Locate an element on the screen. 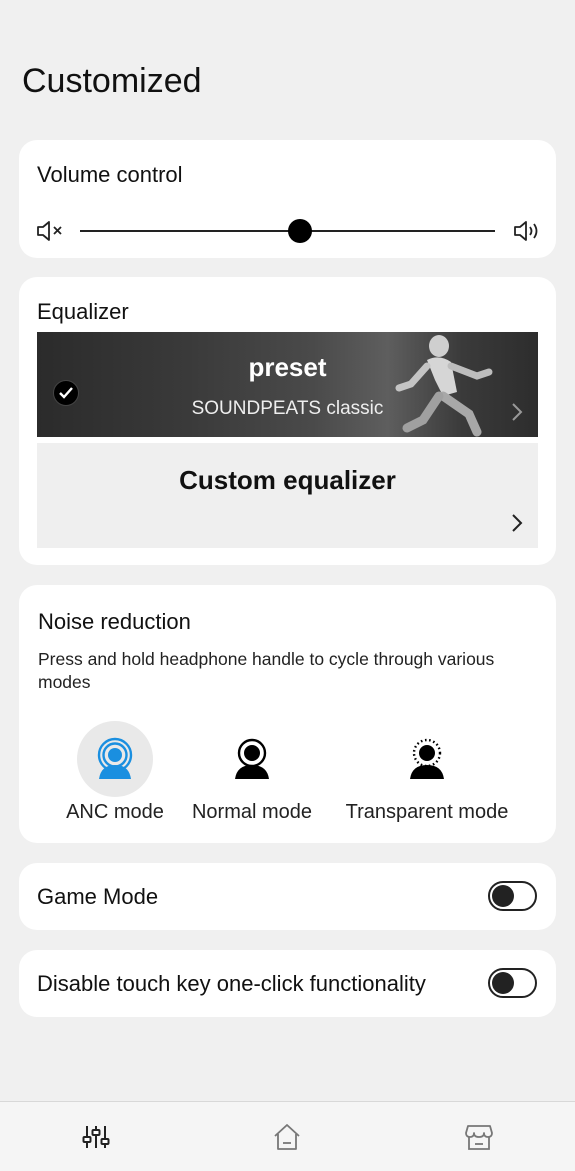  equalizer-sliders-icon is located at coordinates (96, 1137).